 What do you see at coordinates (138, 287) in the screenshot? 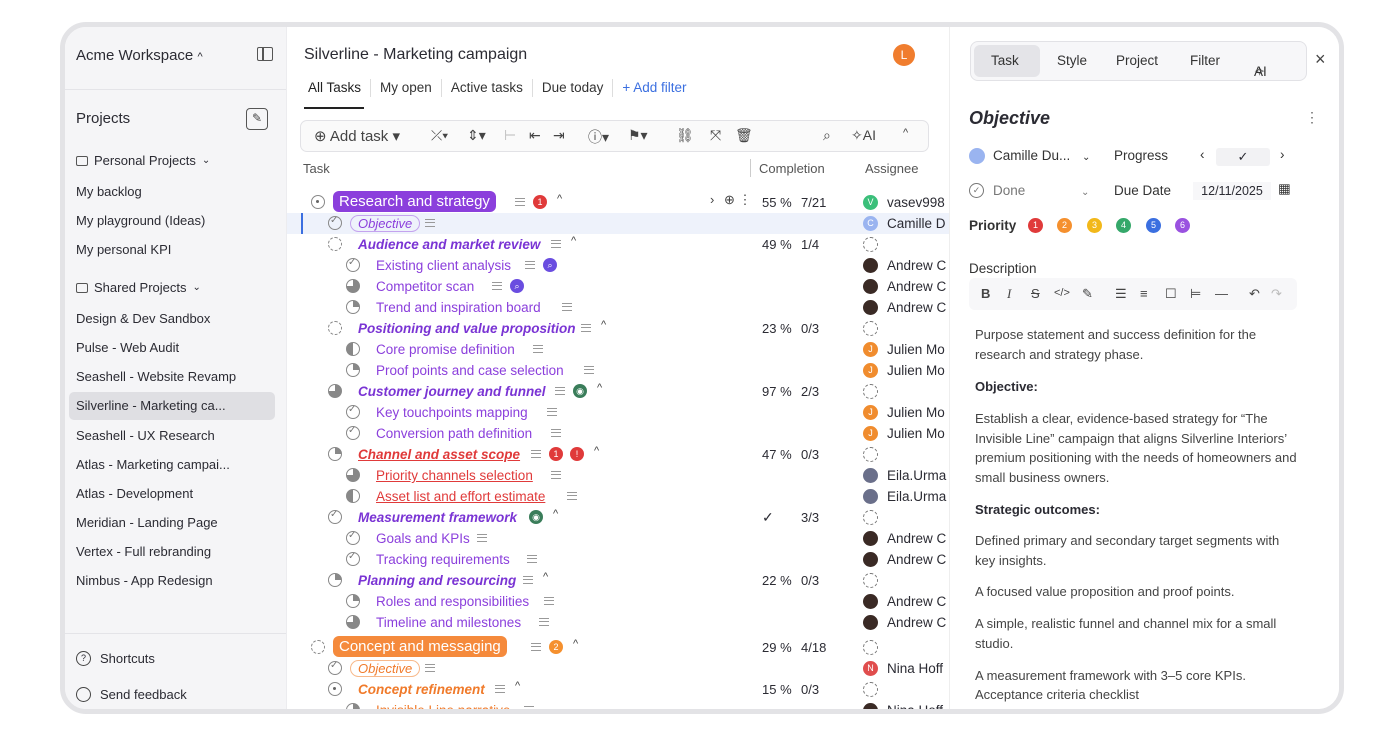
I see `shared-projects-group: Shared Projects ⌄` at bounding box center [138, 287].